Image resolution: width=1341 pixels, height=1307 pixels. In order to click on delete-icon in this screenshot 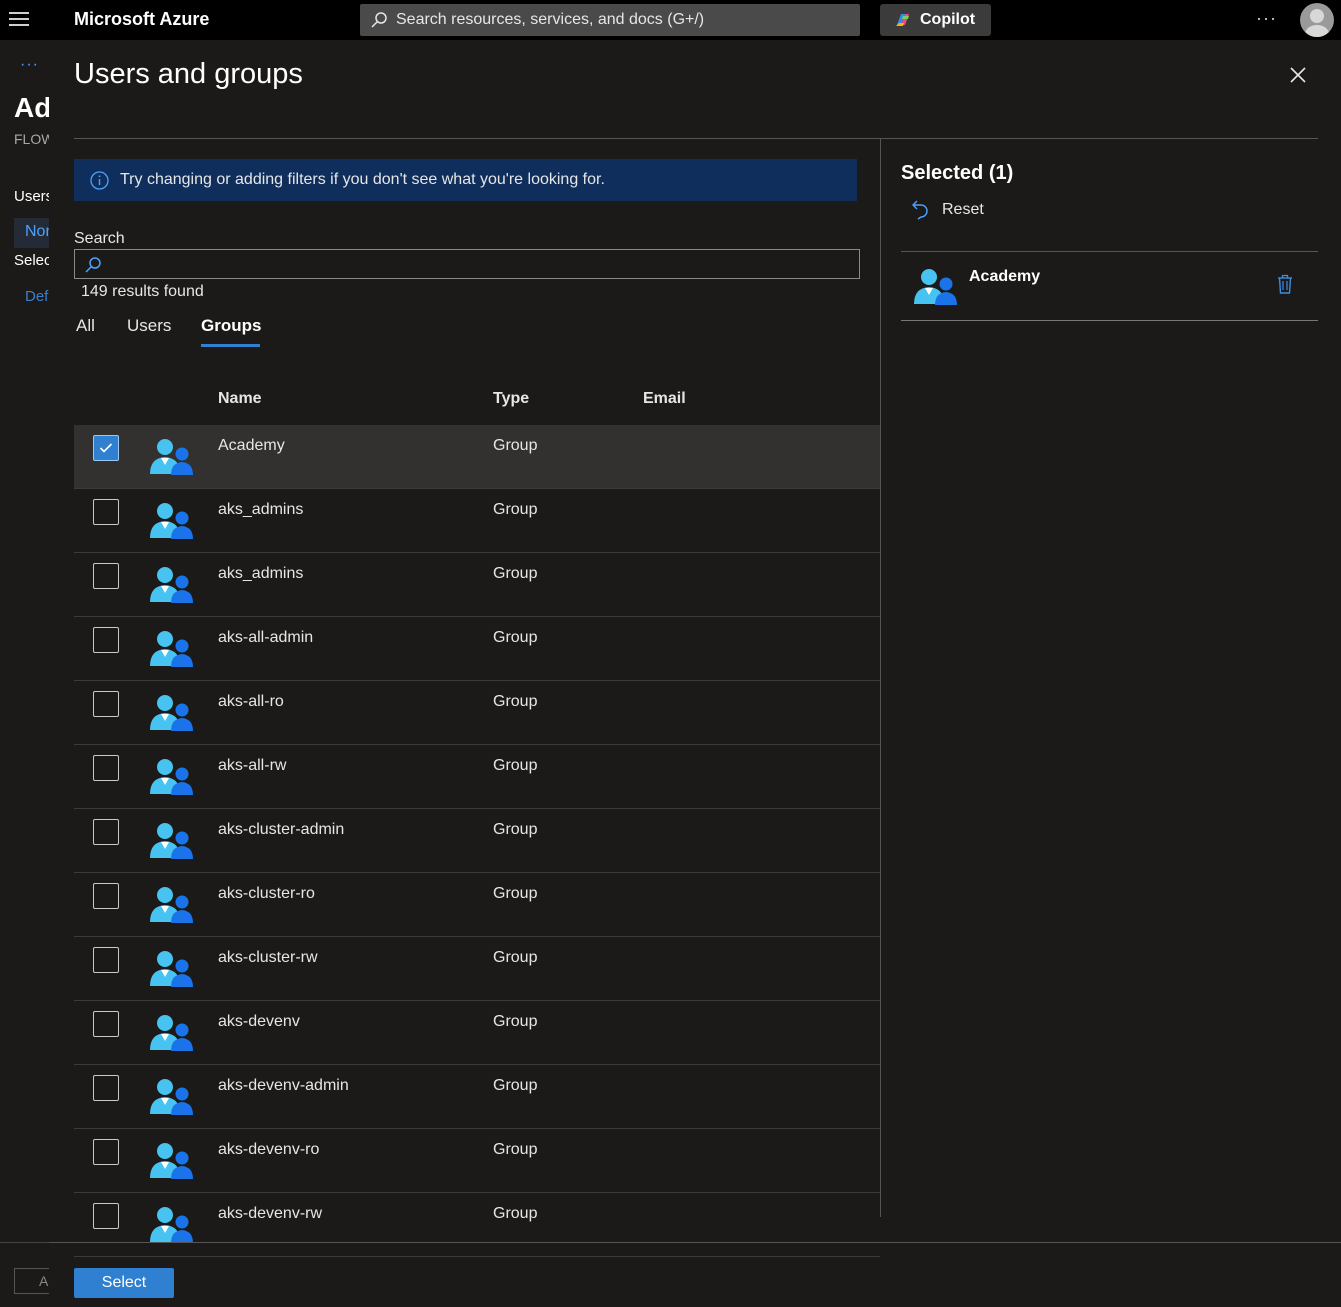, I will do `click(1285, 284)`.